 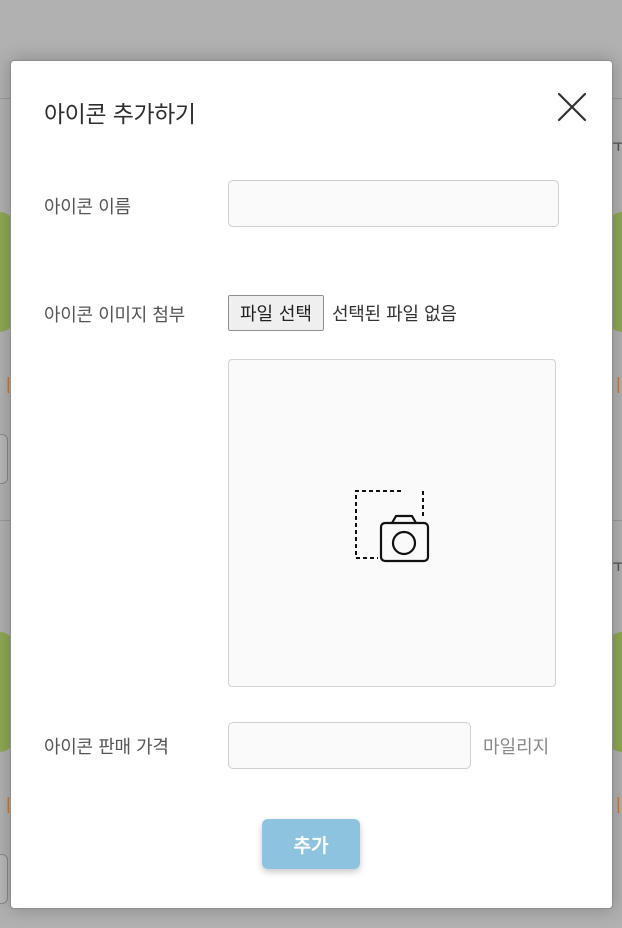 I want to click on file-status-text: 선택된 파일 없음, so click(x=394, y=314).